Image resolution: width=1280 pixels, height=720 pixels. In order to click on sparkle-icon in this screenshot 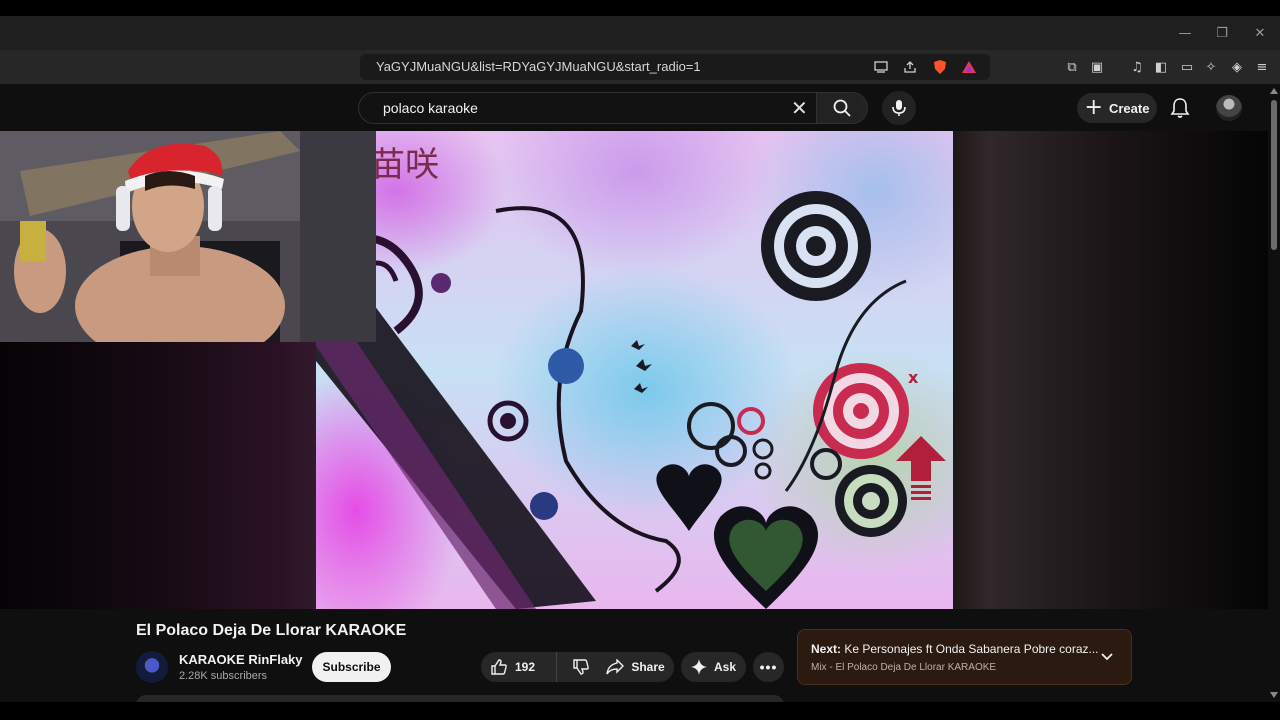, I will do `click(698, 667)`.